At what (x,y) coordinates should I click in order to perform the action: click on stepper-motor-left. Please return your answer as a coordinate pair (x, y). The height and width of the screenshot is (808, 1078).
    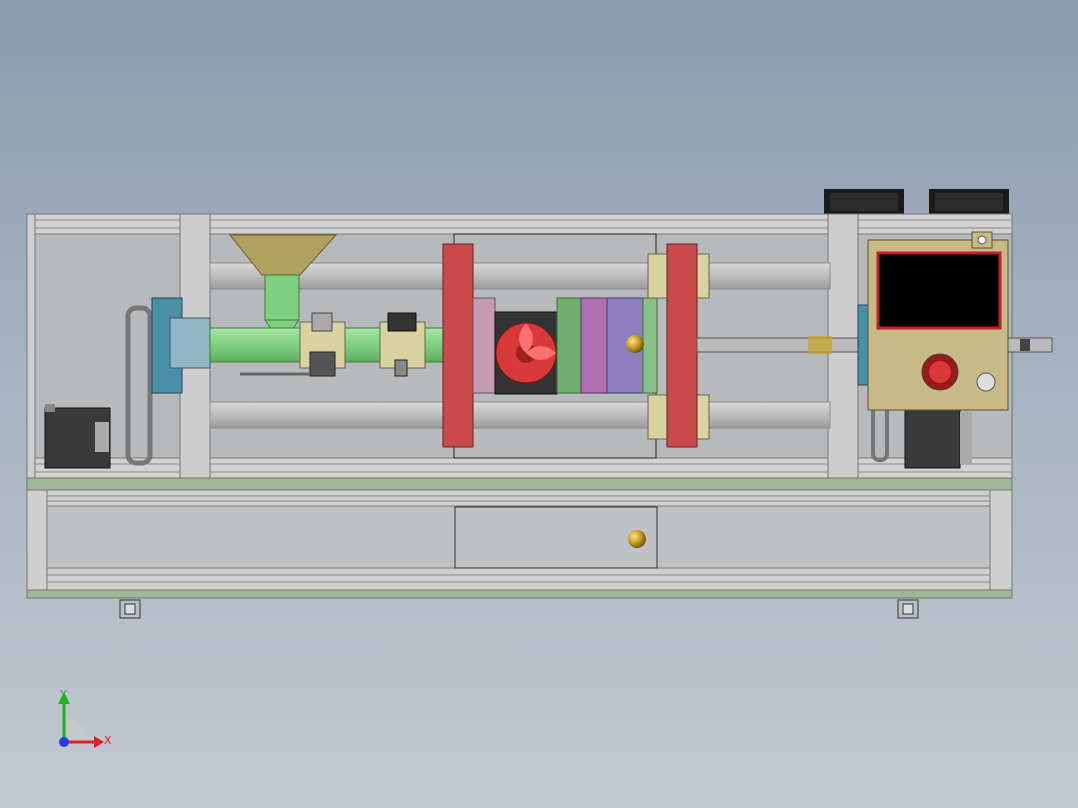
    Looking at the image, I should click on (77, 436).